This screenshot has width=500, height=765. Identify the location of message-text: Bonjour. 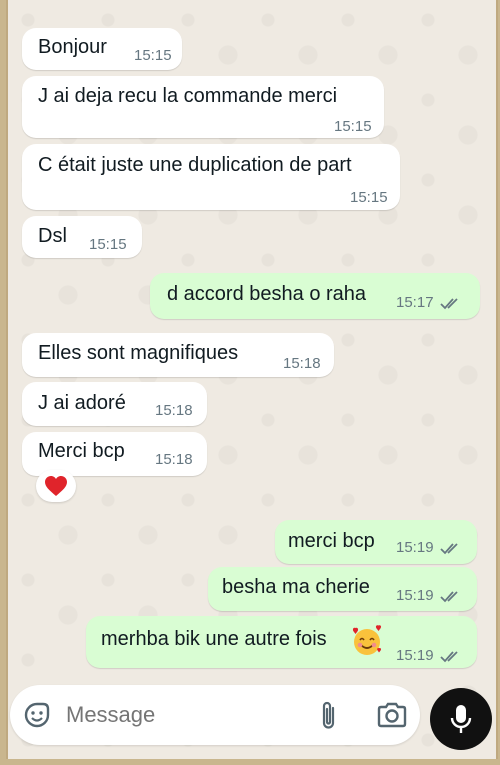
(72, 47).